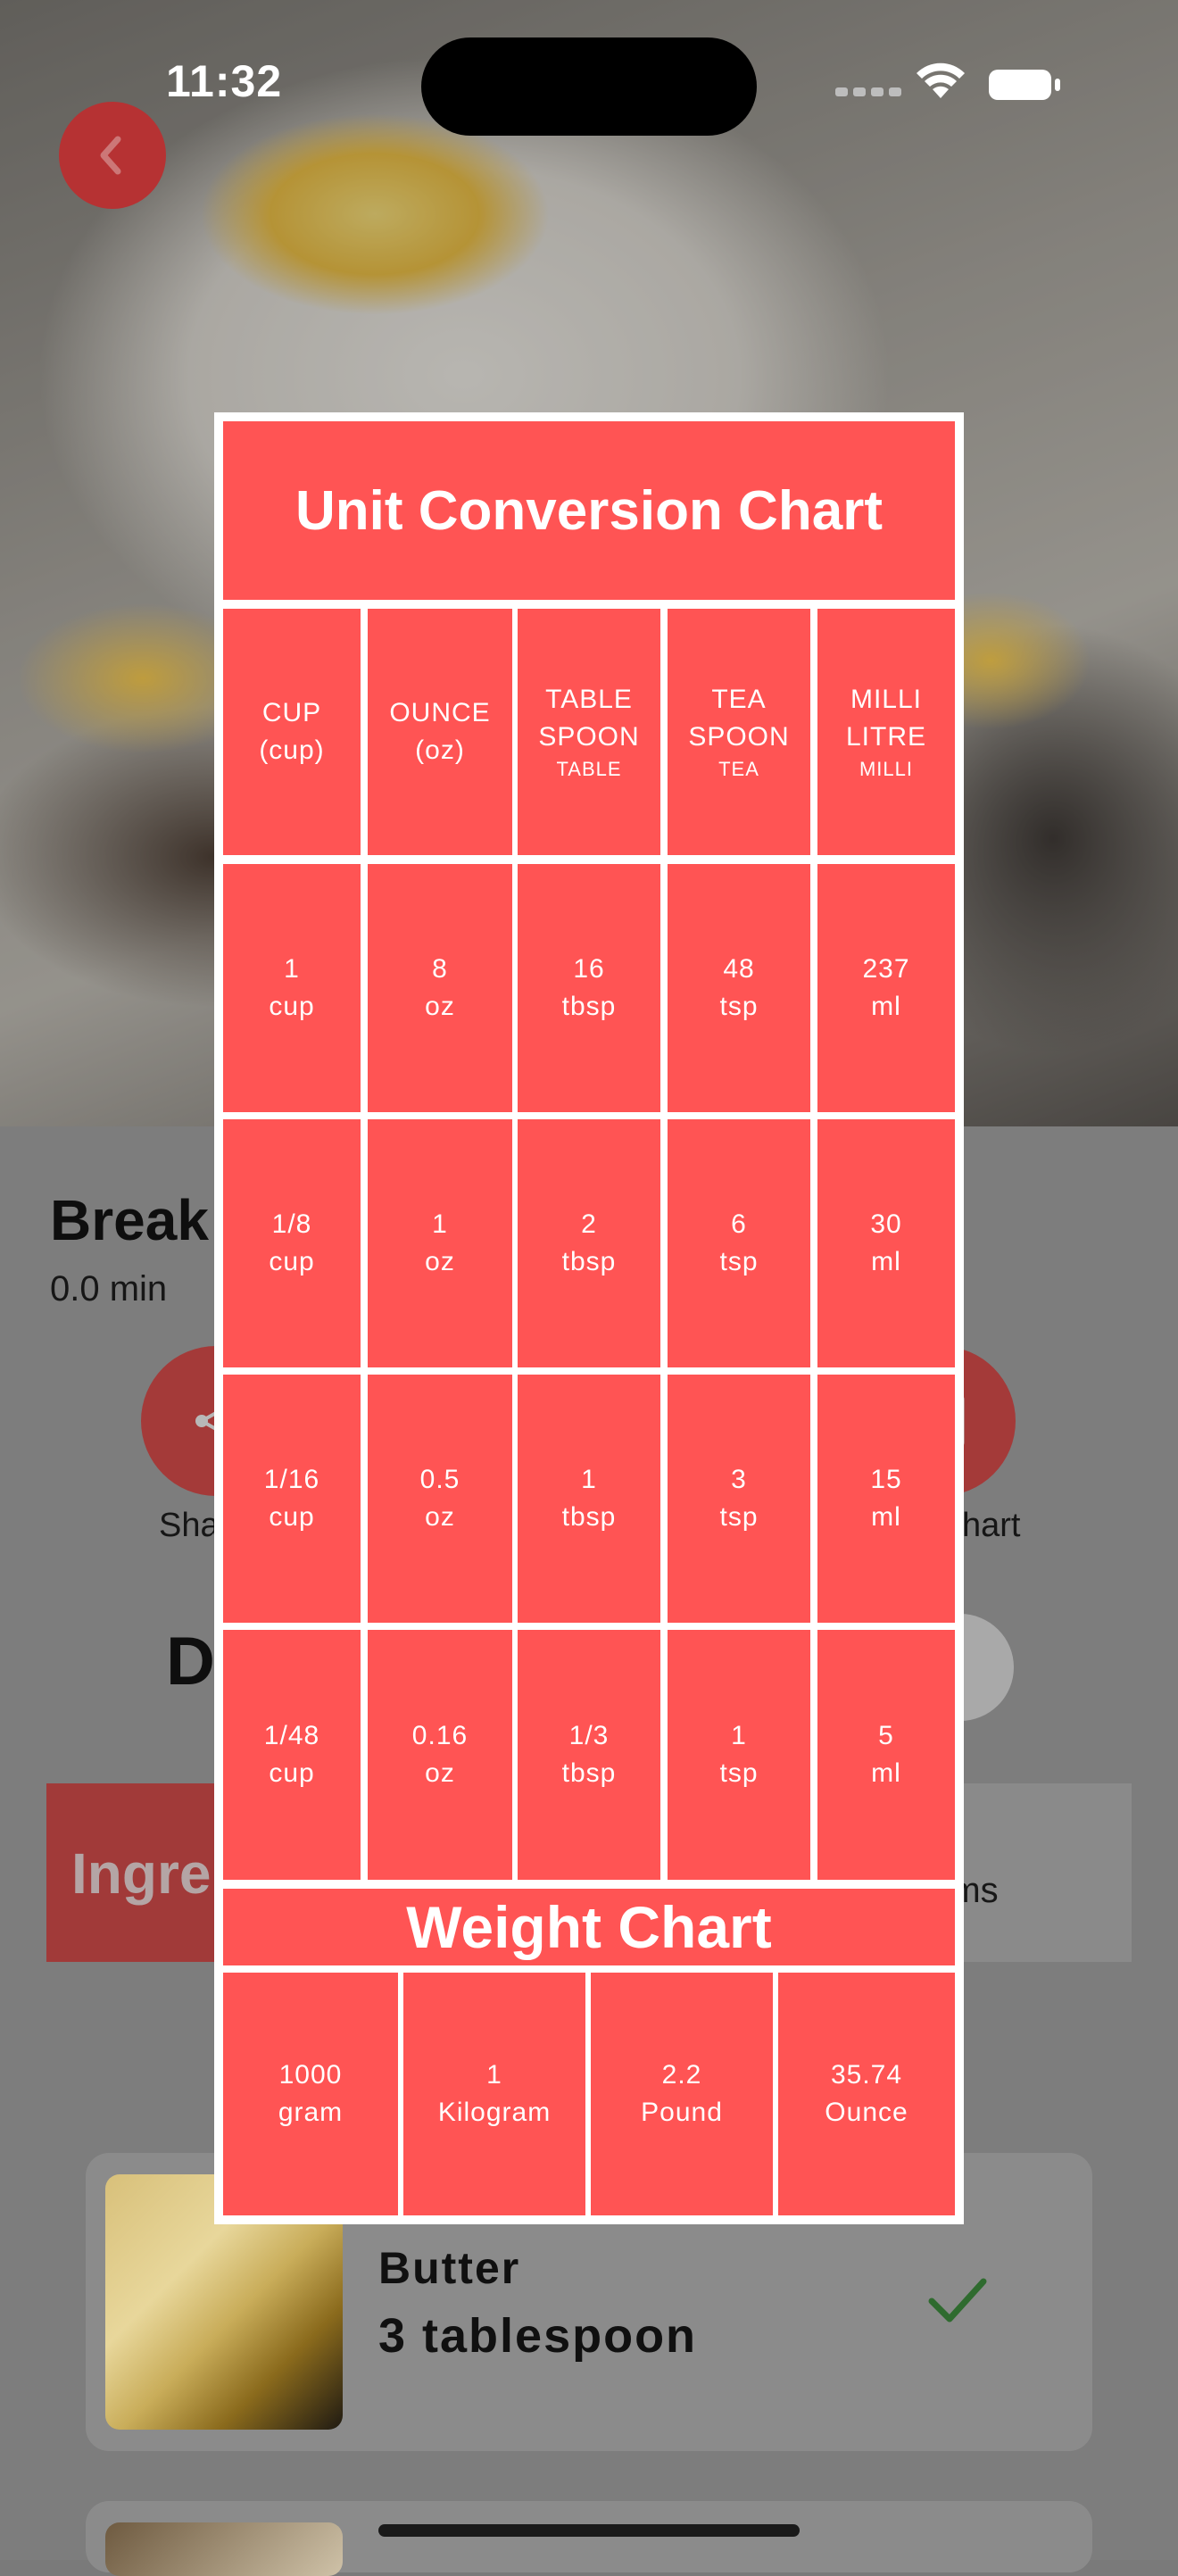 The image size is (1178, 2576). I want to click on cellular-signal-icon, so click(868, 92).